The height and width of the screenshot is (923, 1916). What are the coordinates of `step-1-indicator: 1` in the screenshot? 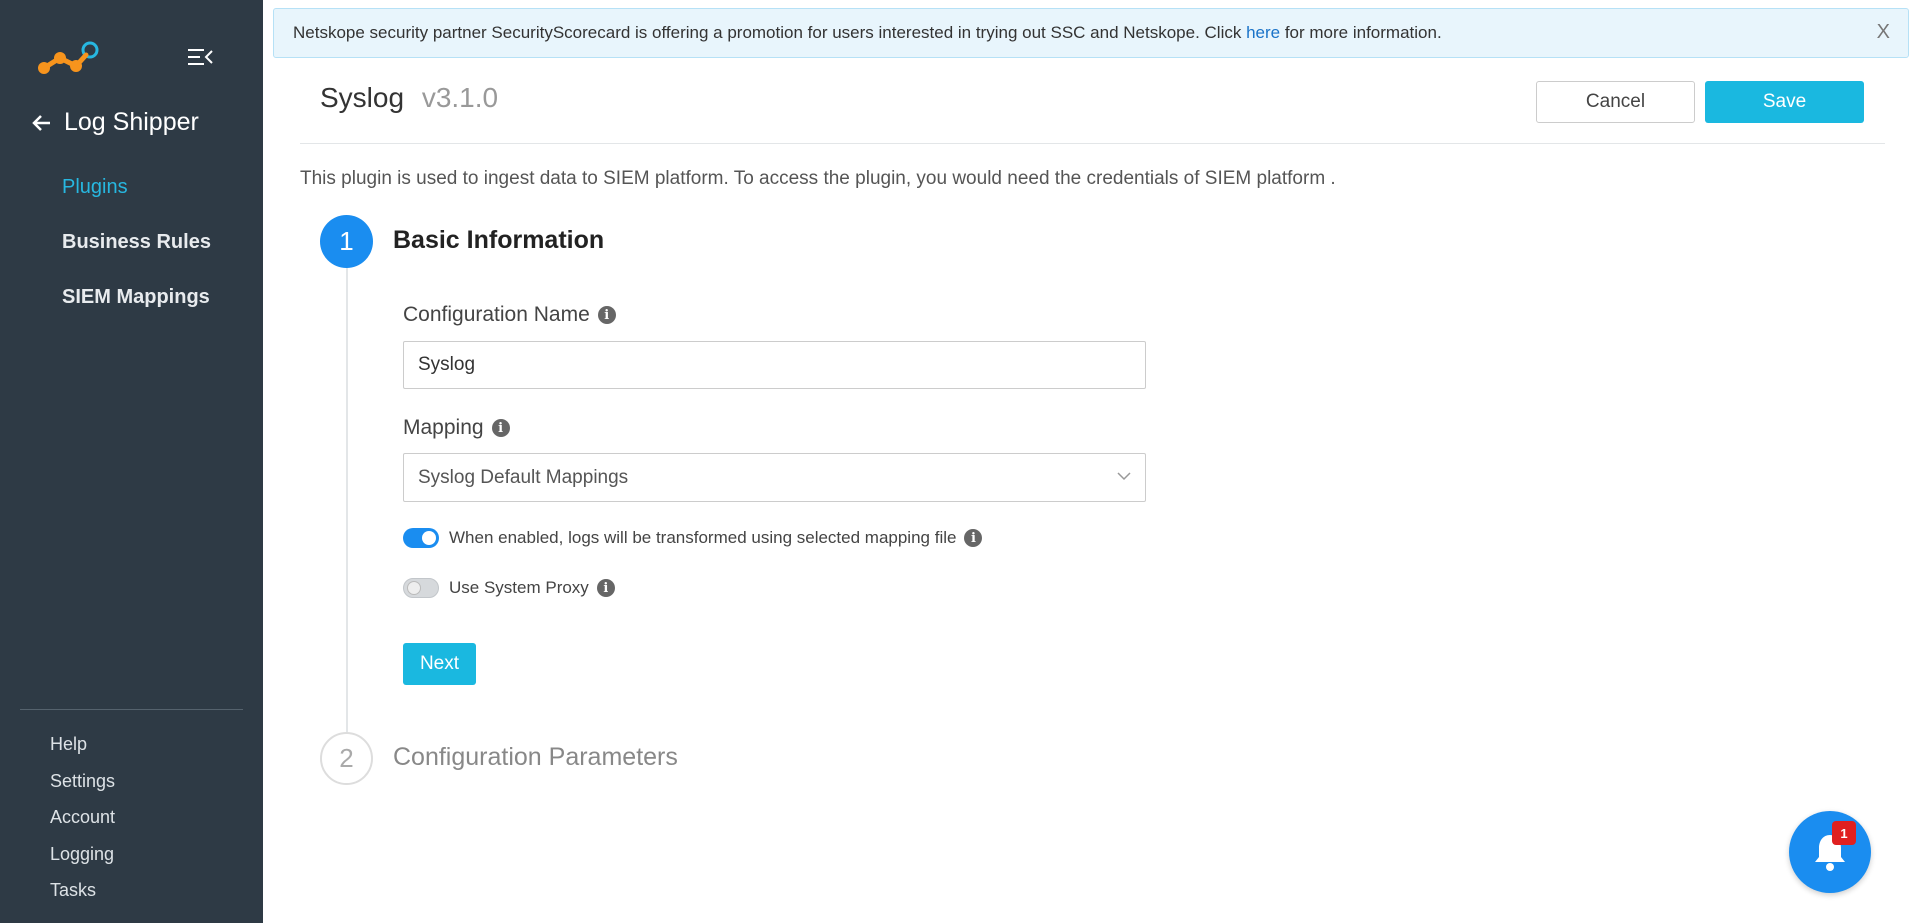 It's located at (346, 241).